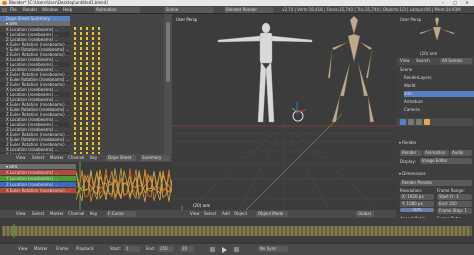 This screenshot has width=474, height=255. I want to click on tl-start-field: 1, so click(132, 249).